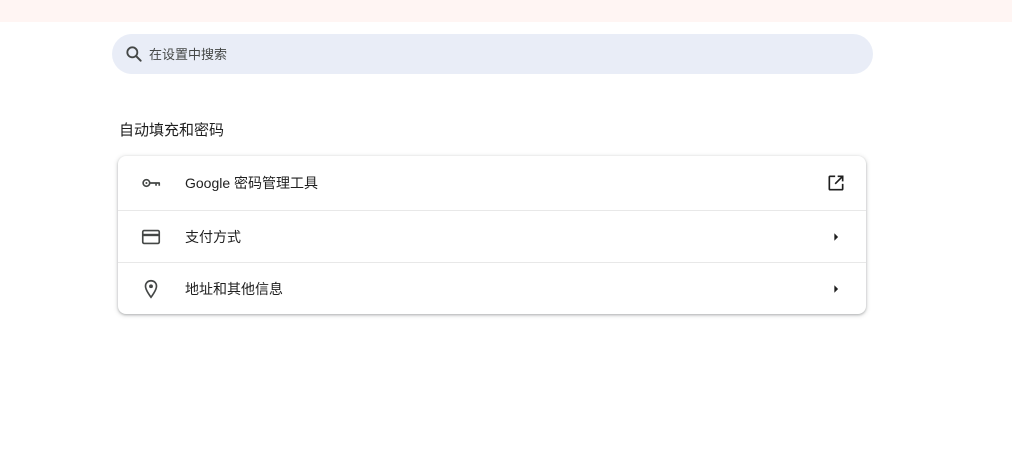  I want to click on open-in-new-icon, so click(836, 183).